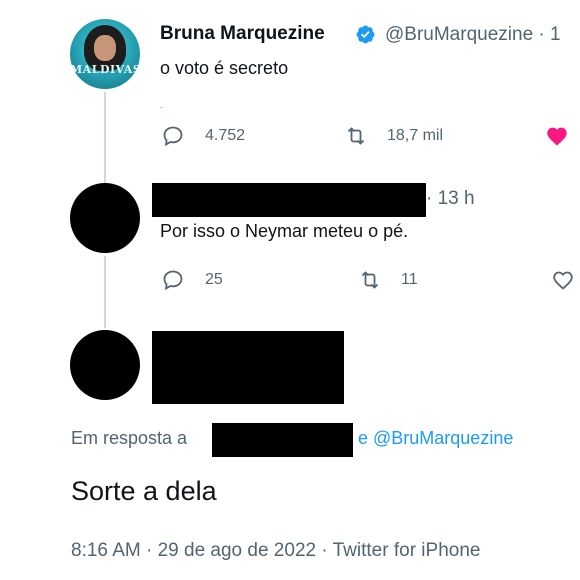  What do you see at coordinates (450, 199) in the screenshot?
I see `reply-timestamp: · 13 h` at bounding box center [450, 199].